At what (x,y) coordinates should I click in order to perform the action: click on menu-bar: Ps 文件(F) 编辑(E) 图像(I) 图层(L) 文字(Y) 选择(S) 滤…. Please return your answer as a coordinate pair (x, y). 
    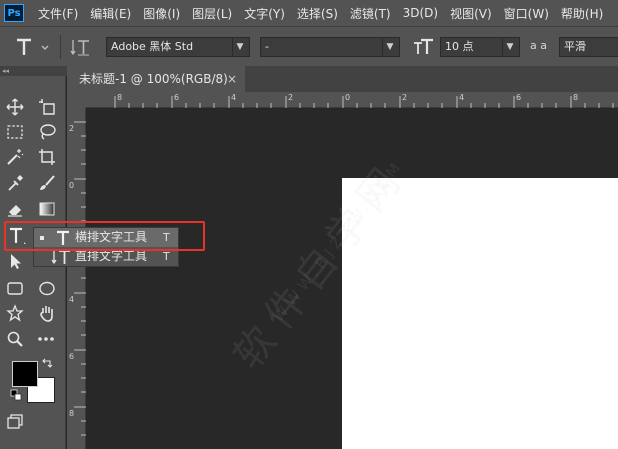
    Looking at the image, I should click on (309, 13).